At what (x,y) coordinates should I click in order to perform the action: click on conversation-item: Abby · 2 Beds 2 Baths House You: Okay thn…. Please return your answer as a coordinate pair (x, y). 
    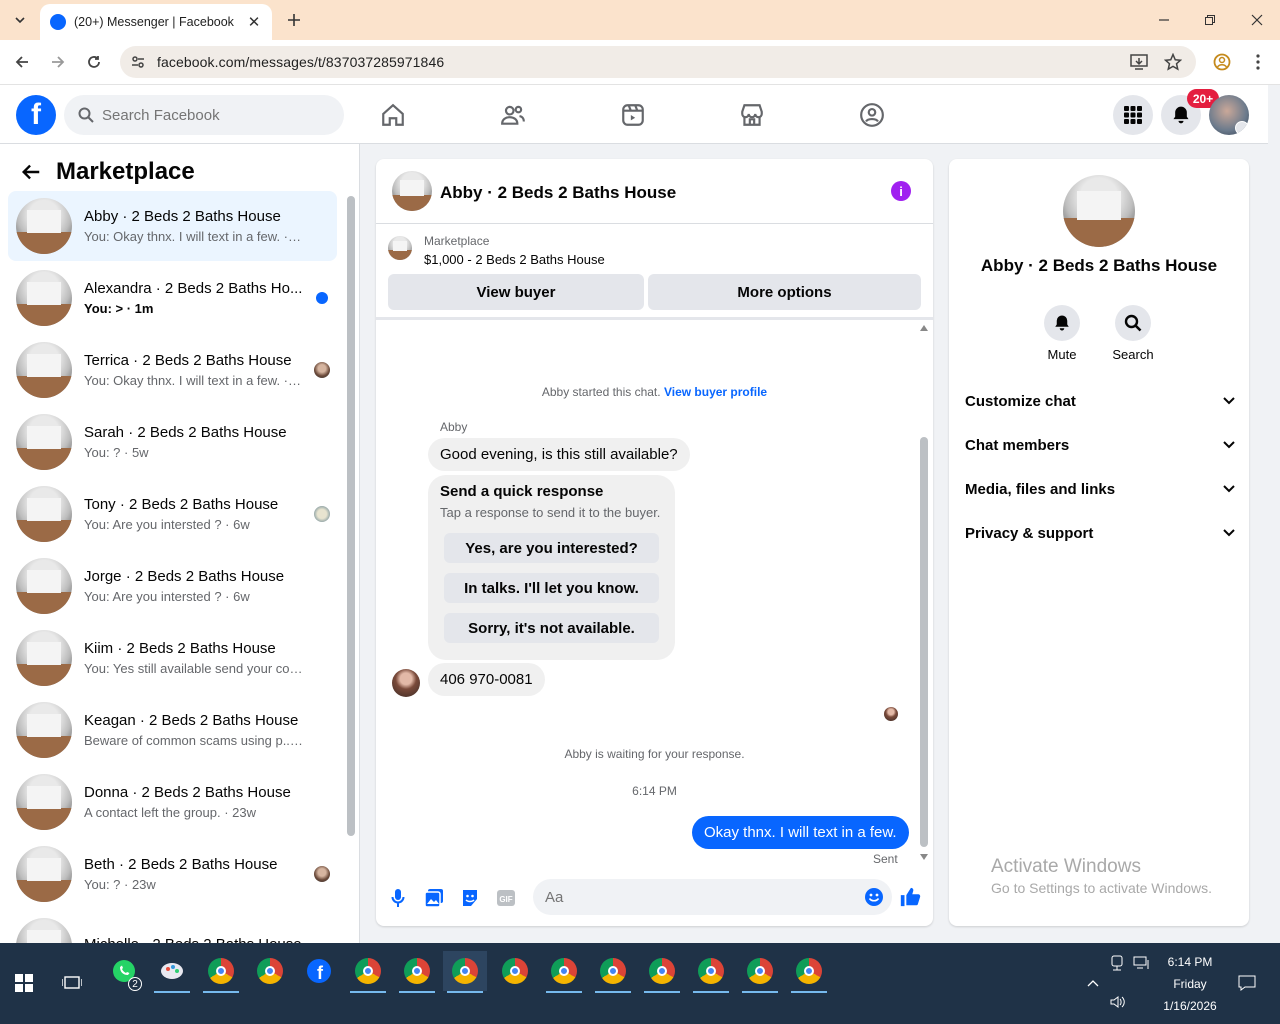
    Looking at the image, I should click on (172, 226).